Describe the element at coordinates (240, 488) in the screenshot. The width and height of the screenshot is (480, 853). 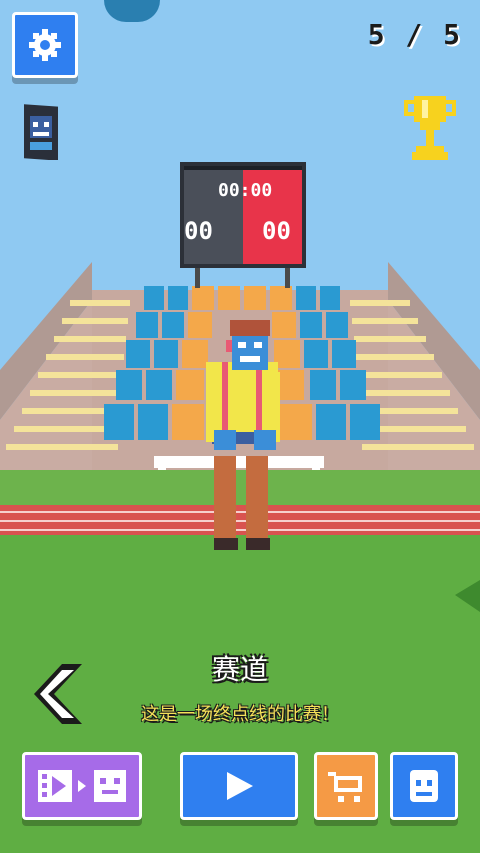
I see `grass-back` at that location.